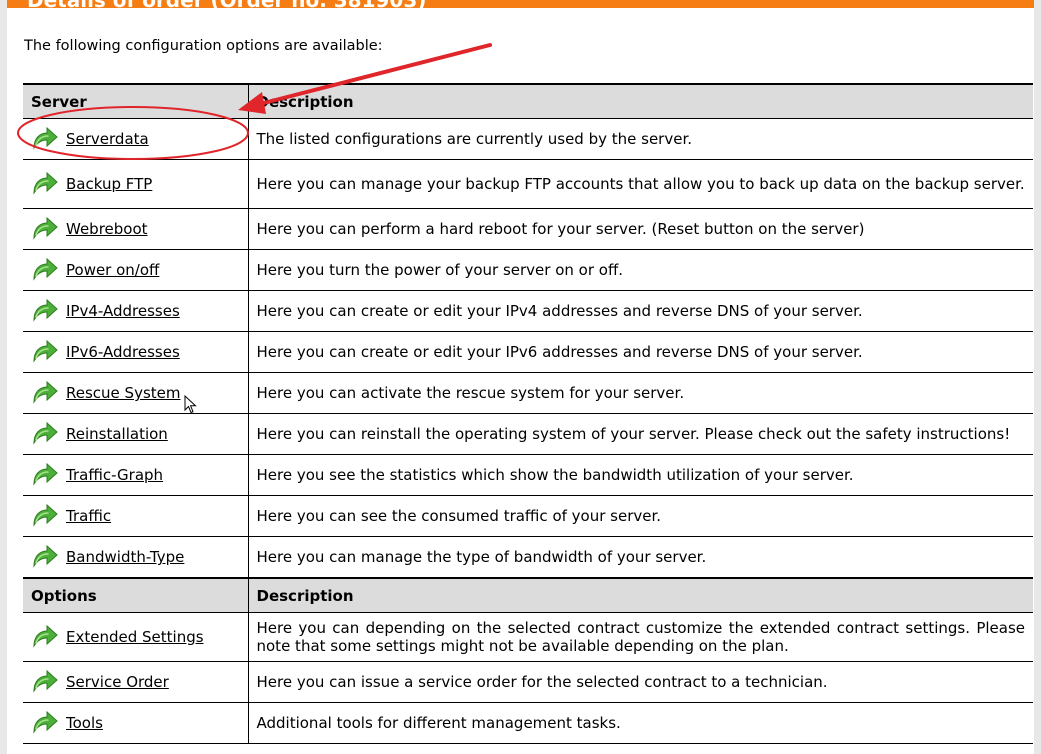 The height and width of the screenshot is (754, 1041). Describe the element at coordinates (136, 516) in the screenshot. I see `row-name-cell: Traffic` at that location.